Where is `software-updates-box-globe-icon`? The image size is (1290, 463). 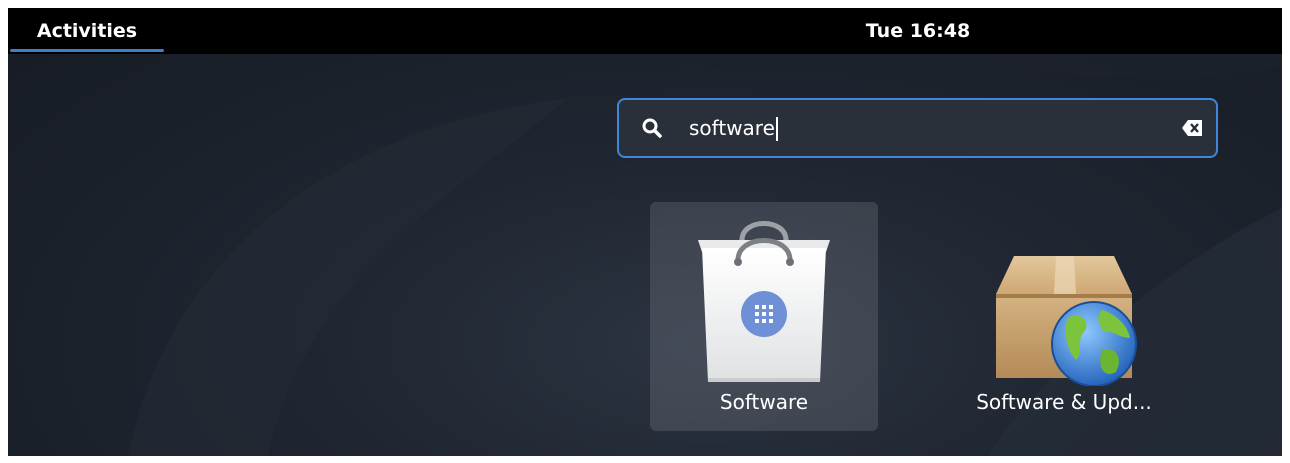
software-updates-box-globe-icon is located at coordinates (1066, 321).